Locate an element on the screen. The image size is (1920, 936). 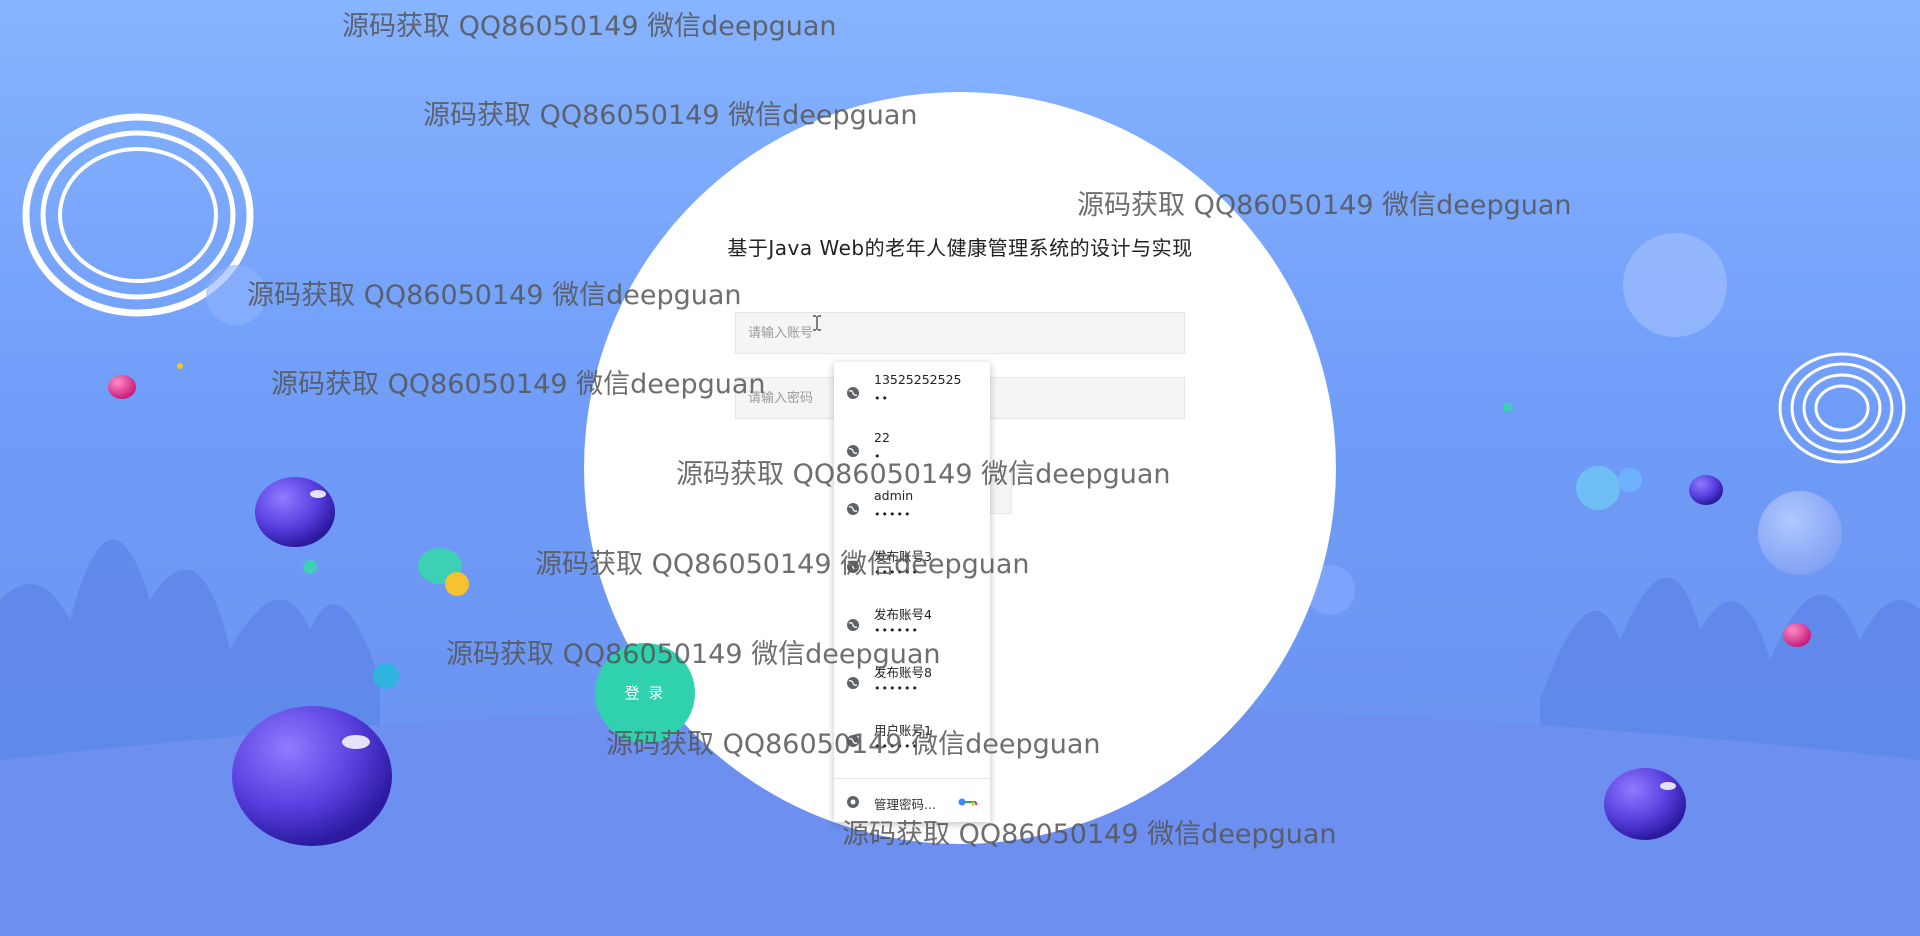
autocomplete-password: •• is located at coordinates (881, 398).